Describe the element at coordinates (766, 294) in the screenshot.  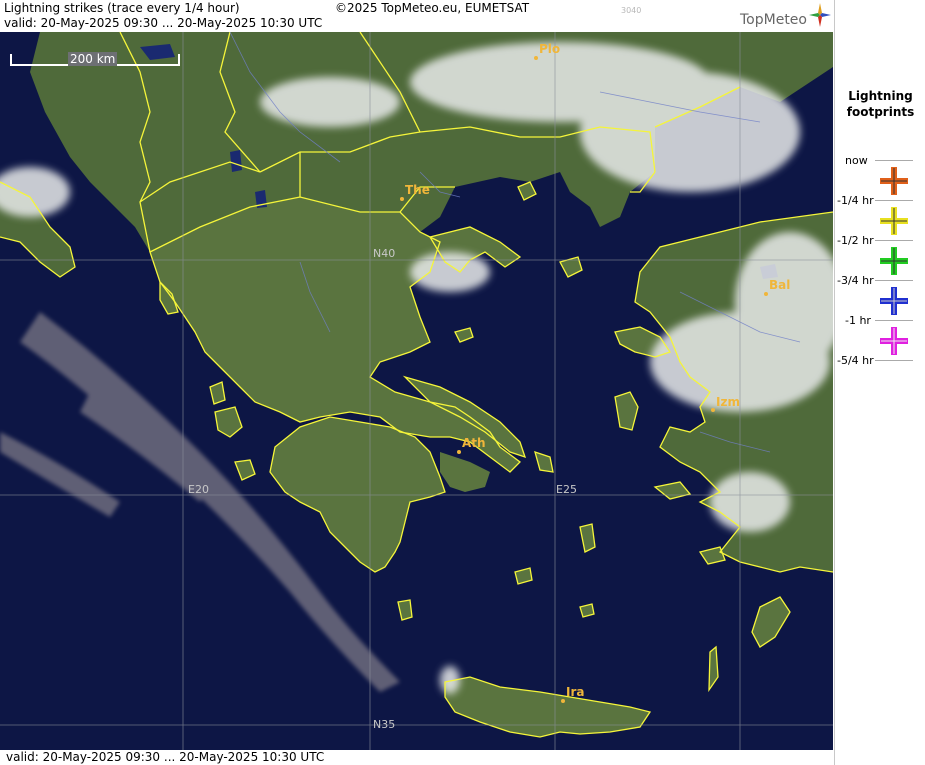
I see `city-dot-bal` at that location.